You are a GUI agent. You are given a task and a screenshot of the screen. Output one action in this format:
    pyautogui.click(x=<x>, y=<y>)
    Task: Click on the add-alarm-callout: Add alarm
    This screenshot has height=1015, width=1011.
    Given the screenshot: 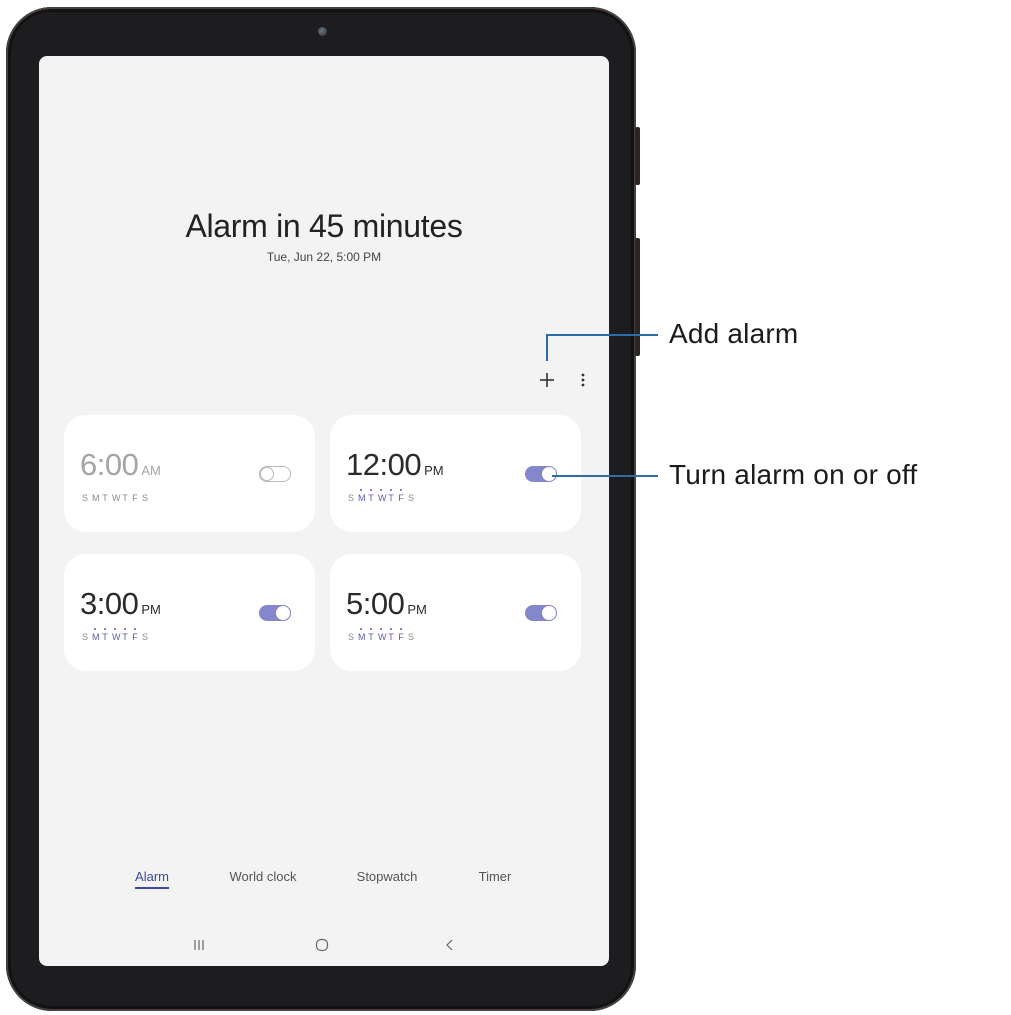 What is the action you would take?
    pyautogui.click(x=734, y=333)
    